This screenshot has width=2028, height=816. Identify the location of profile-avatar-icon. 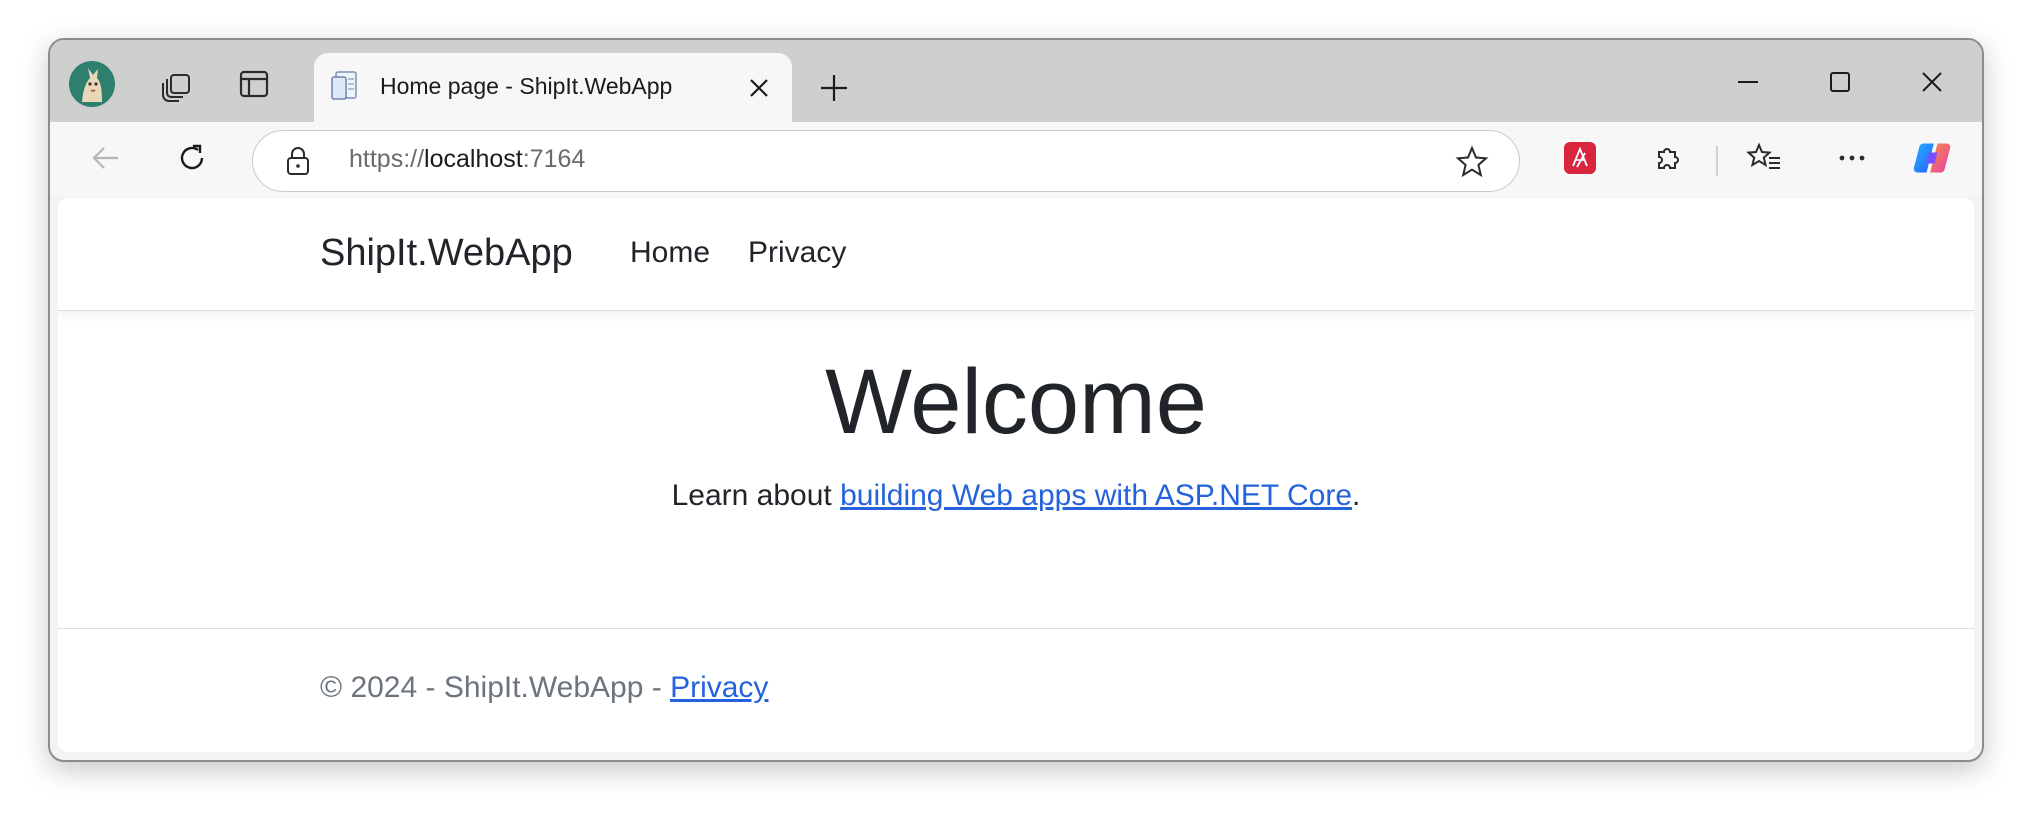
(92, 84).